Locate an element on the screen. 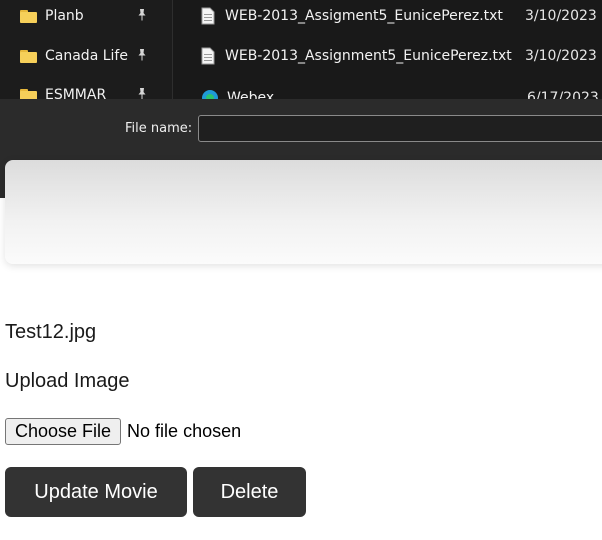 The height and width of the screenshot is (540, 602). quick-access-pane: Planb Canada Life ESMMAR is located at coordinates (86, 51).